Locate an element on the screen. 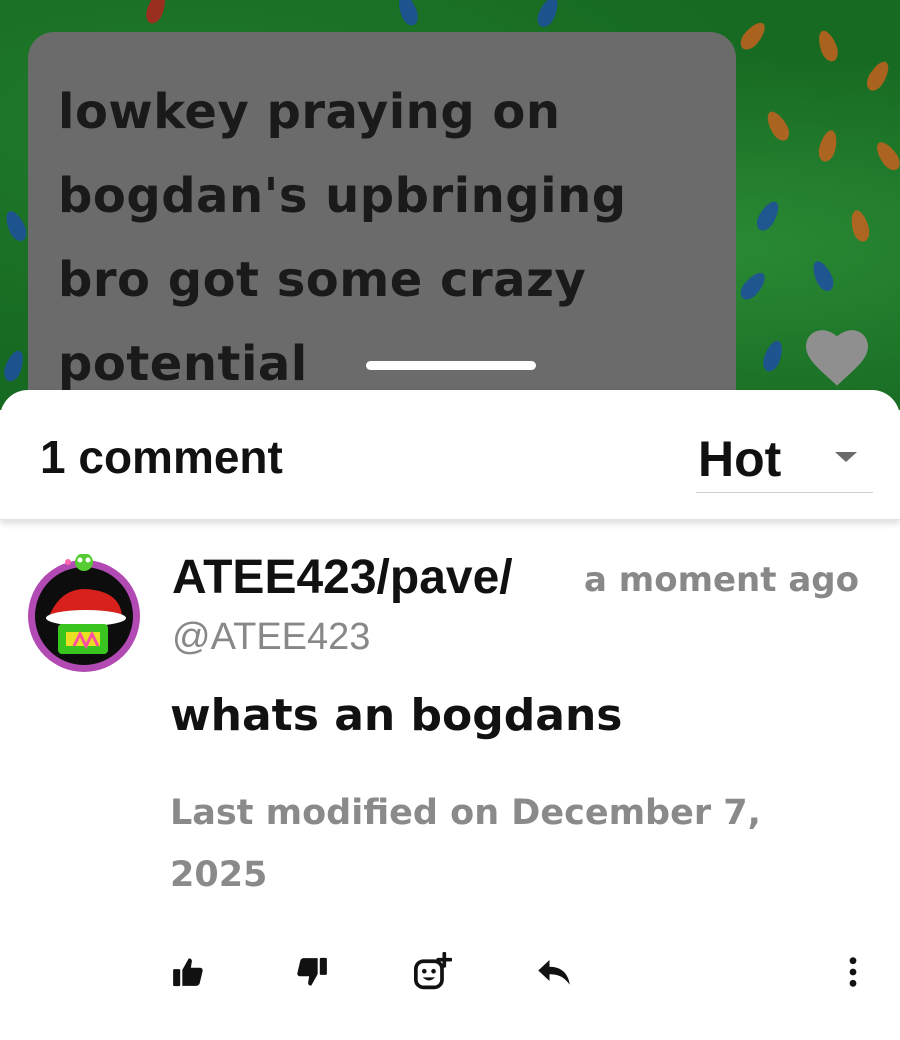 The image size is (900, 1040). comment-author: ATEE423/pave/ is located at coordinates (365, 580).